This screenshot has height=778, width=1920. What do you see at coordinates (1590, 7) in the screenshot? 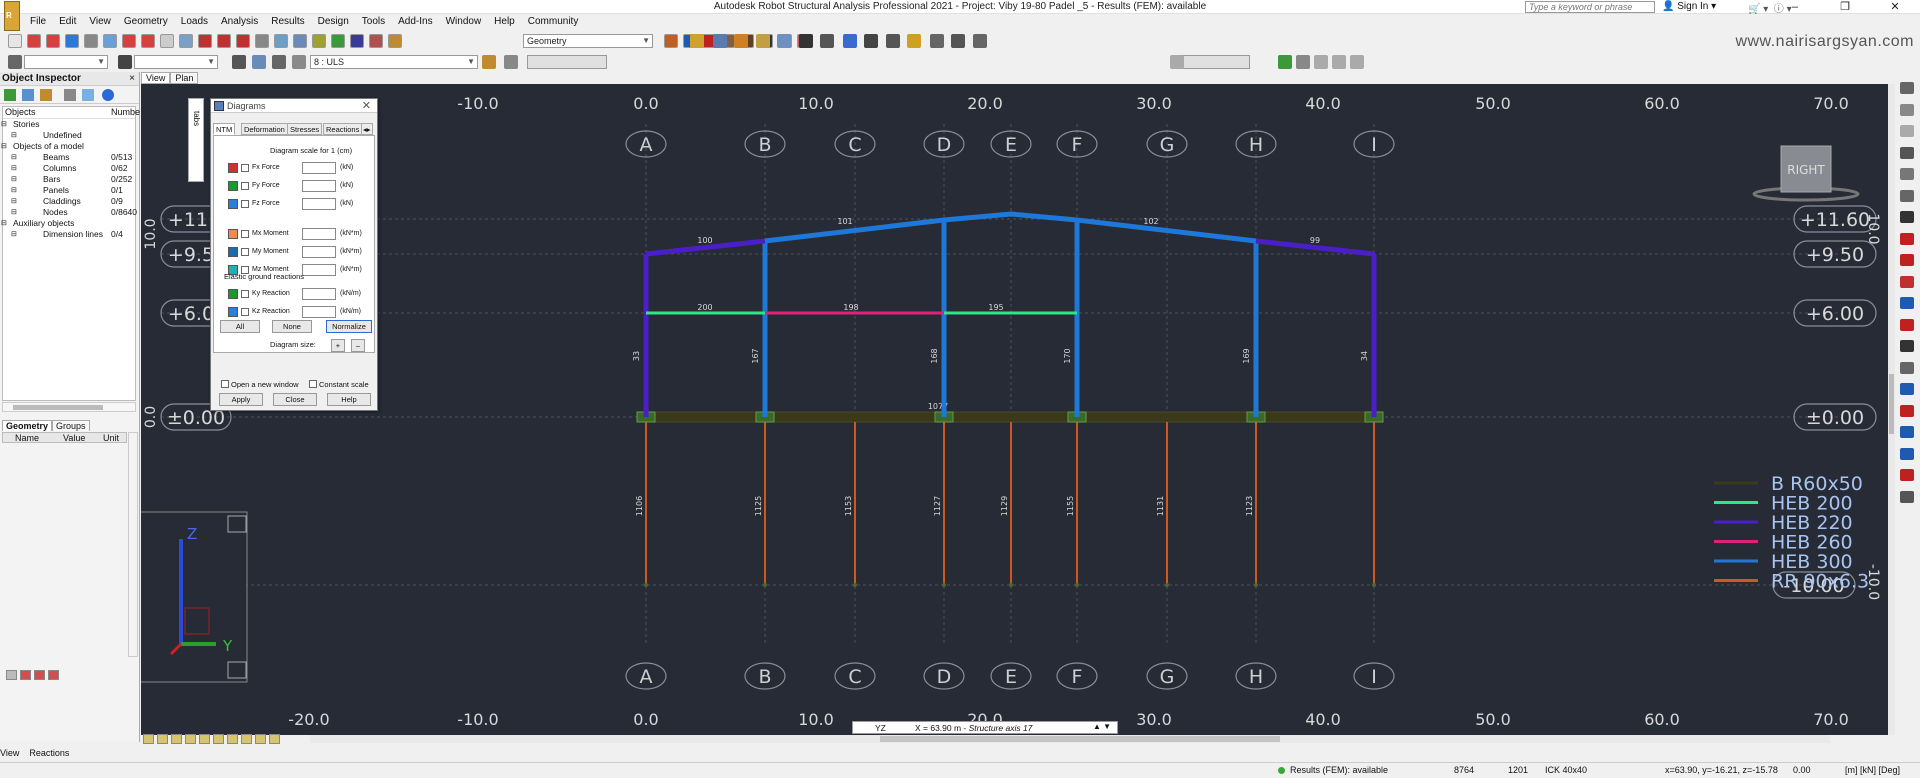
I see `help-search-input: Type a keyword or phrase` at bounding box center [1590, 7].